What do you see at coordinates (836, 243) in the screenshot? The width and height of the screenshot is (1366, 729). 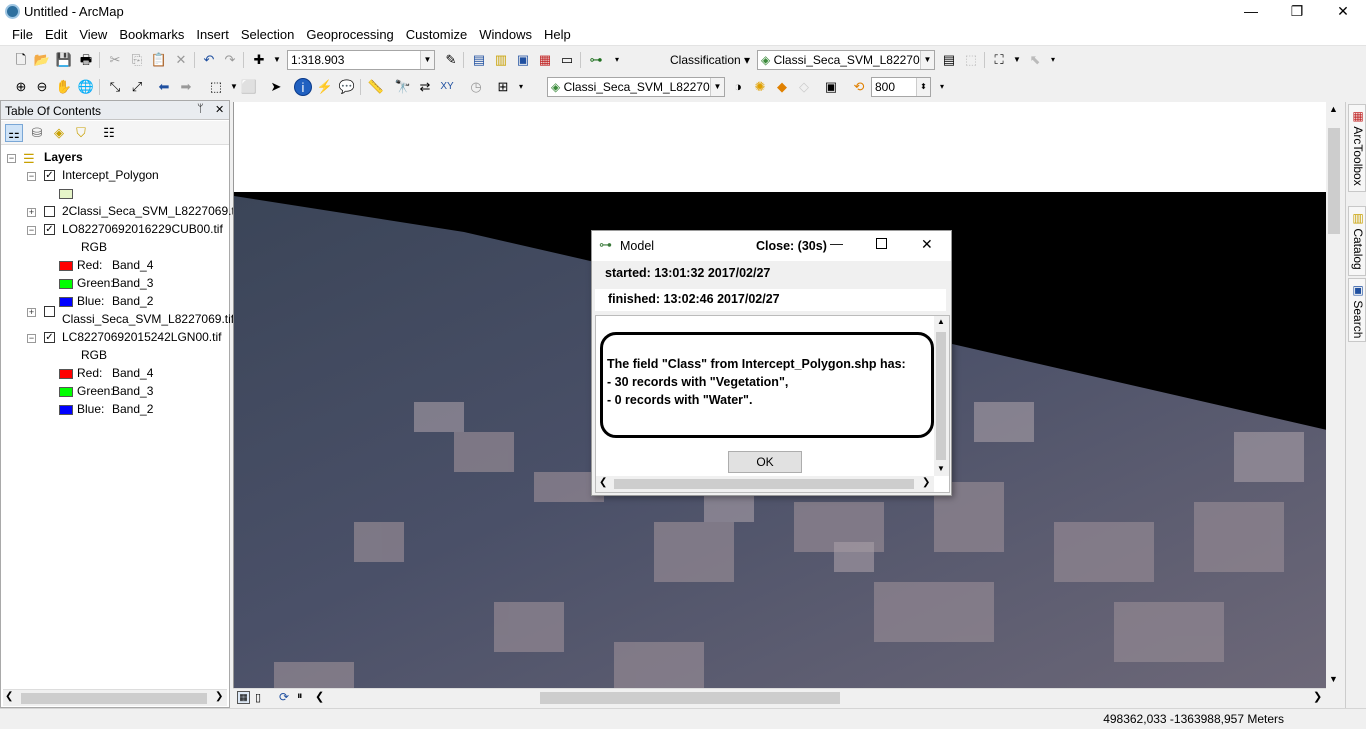 I see `dialog-minimize-button: —` at bounding box center [836, 243].